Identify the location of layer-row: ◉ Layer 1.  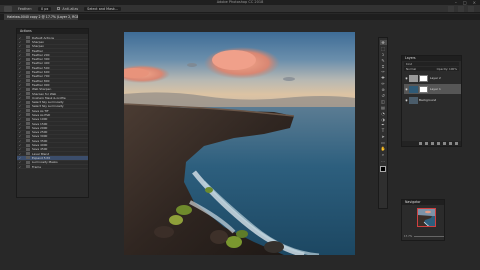
(432, 89).